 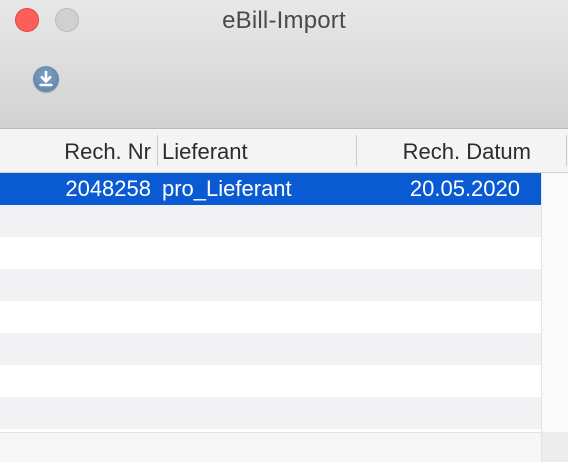 I want to click on download-icon, so click(x=46, y=78).